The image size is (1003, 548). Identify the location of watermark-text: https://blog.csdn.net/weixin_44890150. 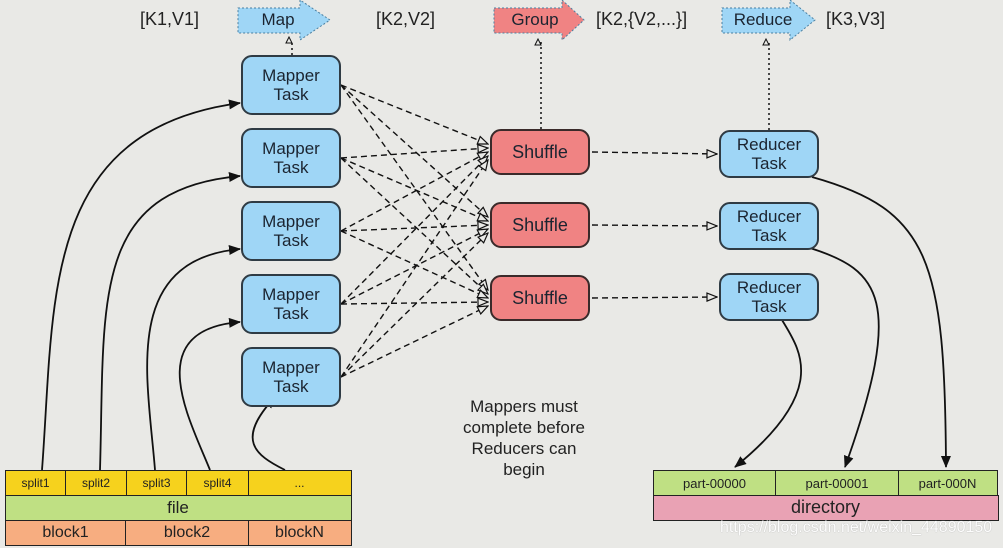
(856, 527).